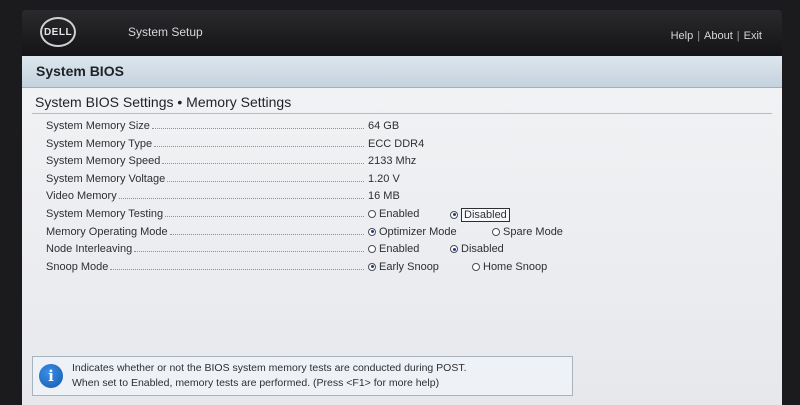  I want to click on setting-label: Node Interleaving, so click(89, 249).